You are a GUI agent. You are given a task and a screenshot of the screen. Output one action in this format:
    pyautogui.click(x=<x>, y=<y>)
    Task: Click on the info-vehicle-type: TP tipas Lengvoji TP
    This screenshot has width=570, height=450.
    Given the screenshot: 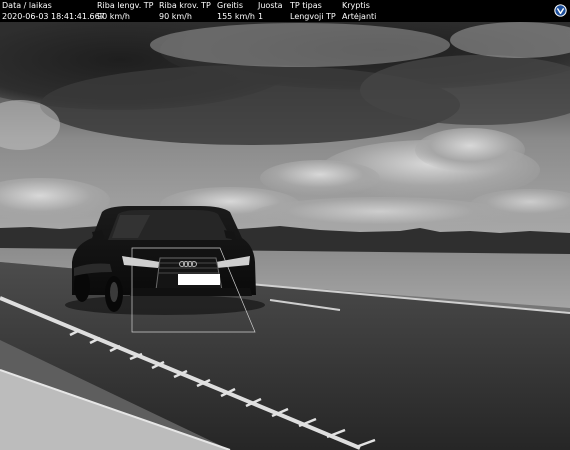 What is the action you would take?
    pyautogui.click(x=313, y=11)
    